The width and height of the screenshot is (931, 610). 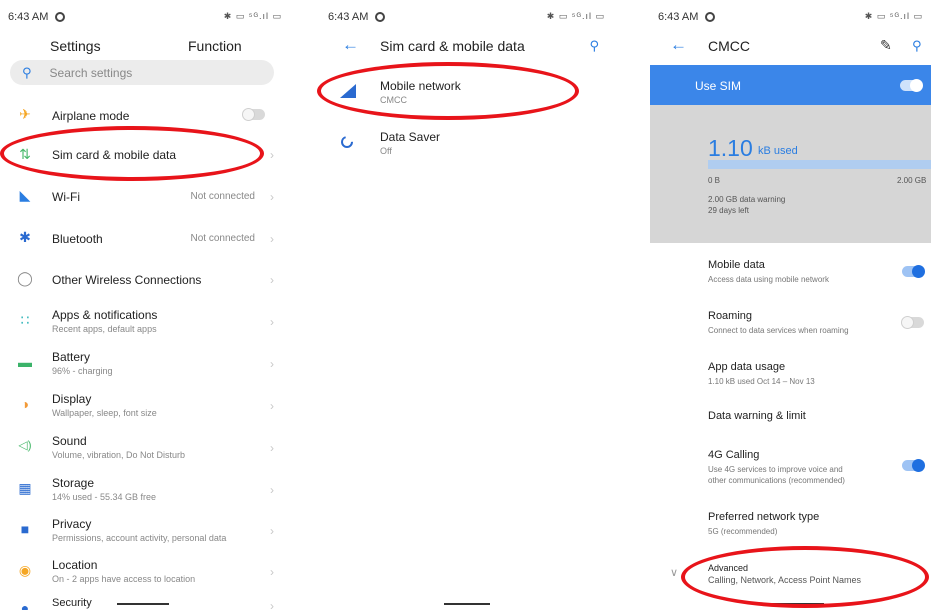 I want to click on settings-item-title: Wi-Fi, so click(x=66, y=197).